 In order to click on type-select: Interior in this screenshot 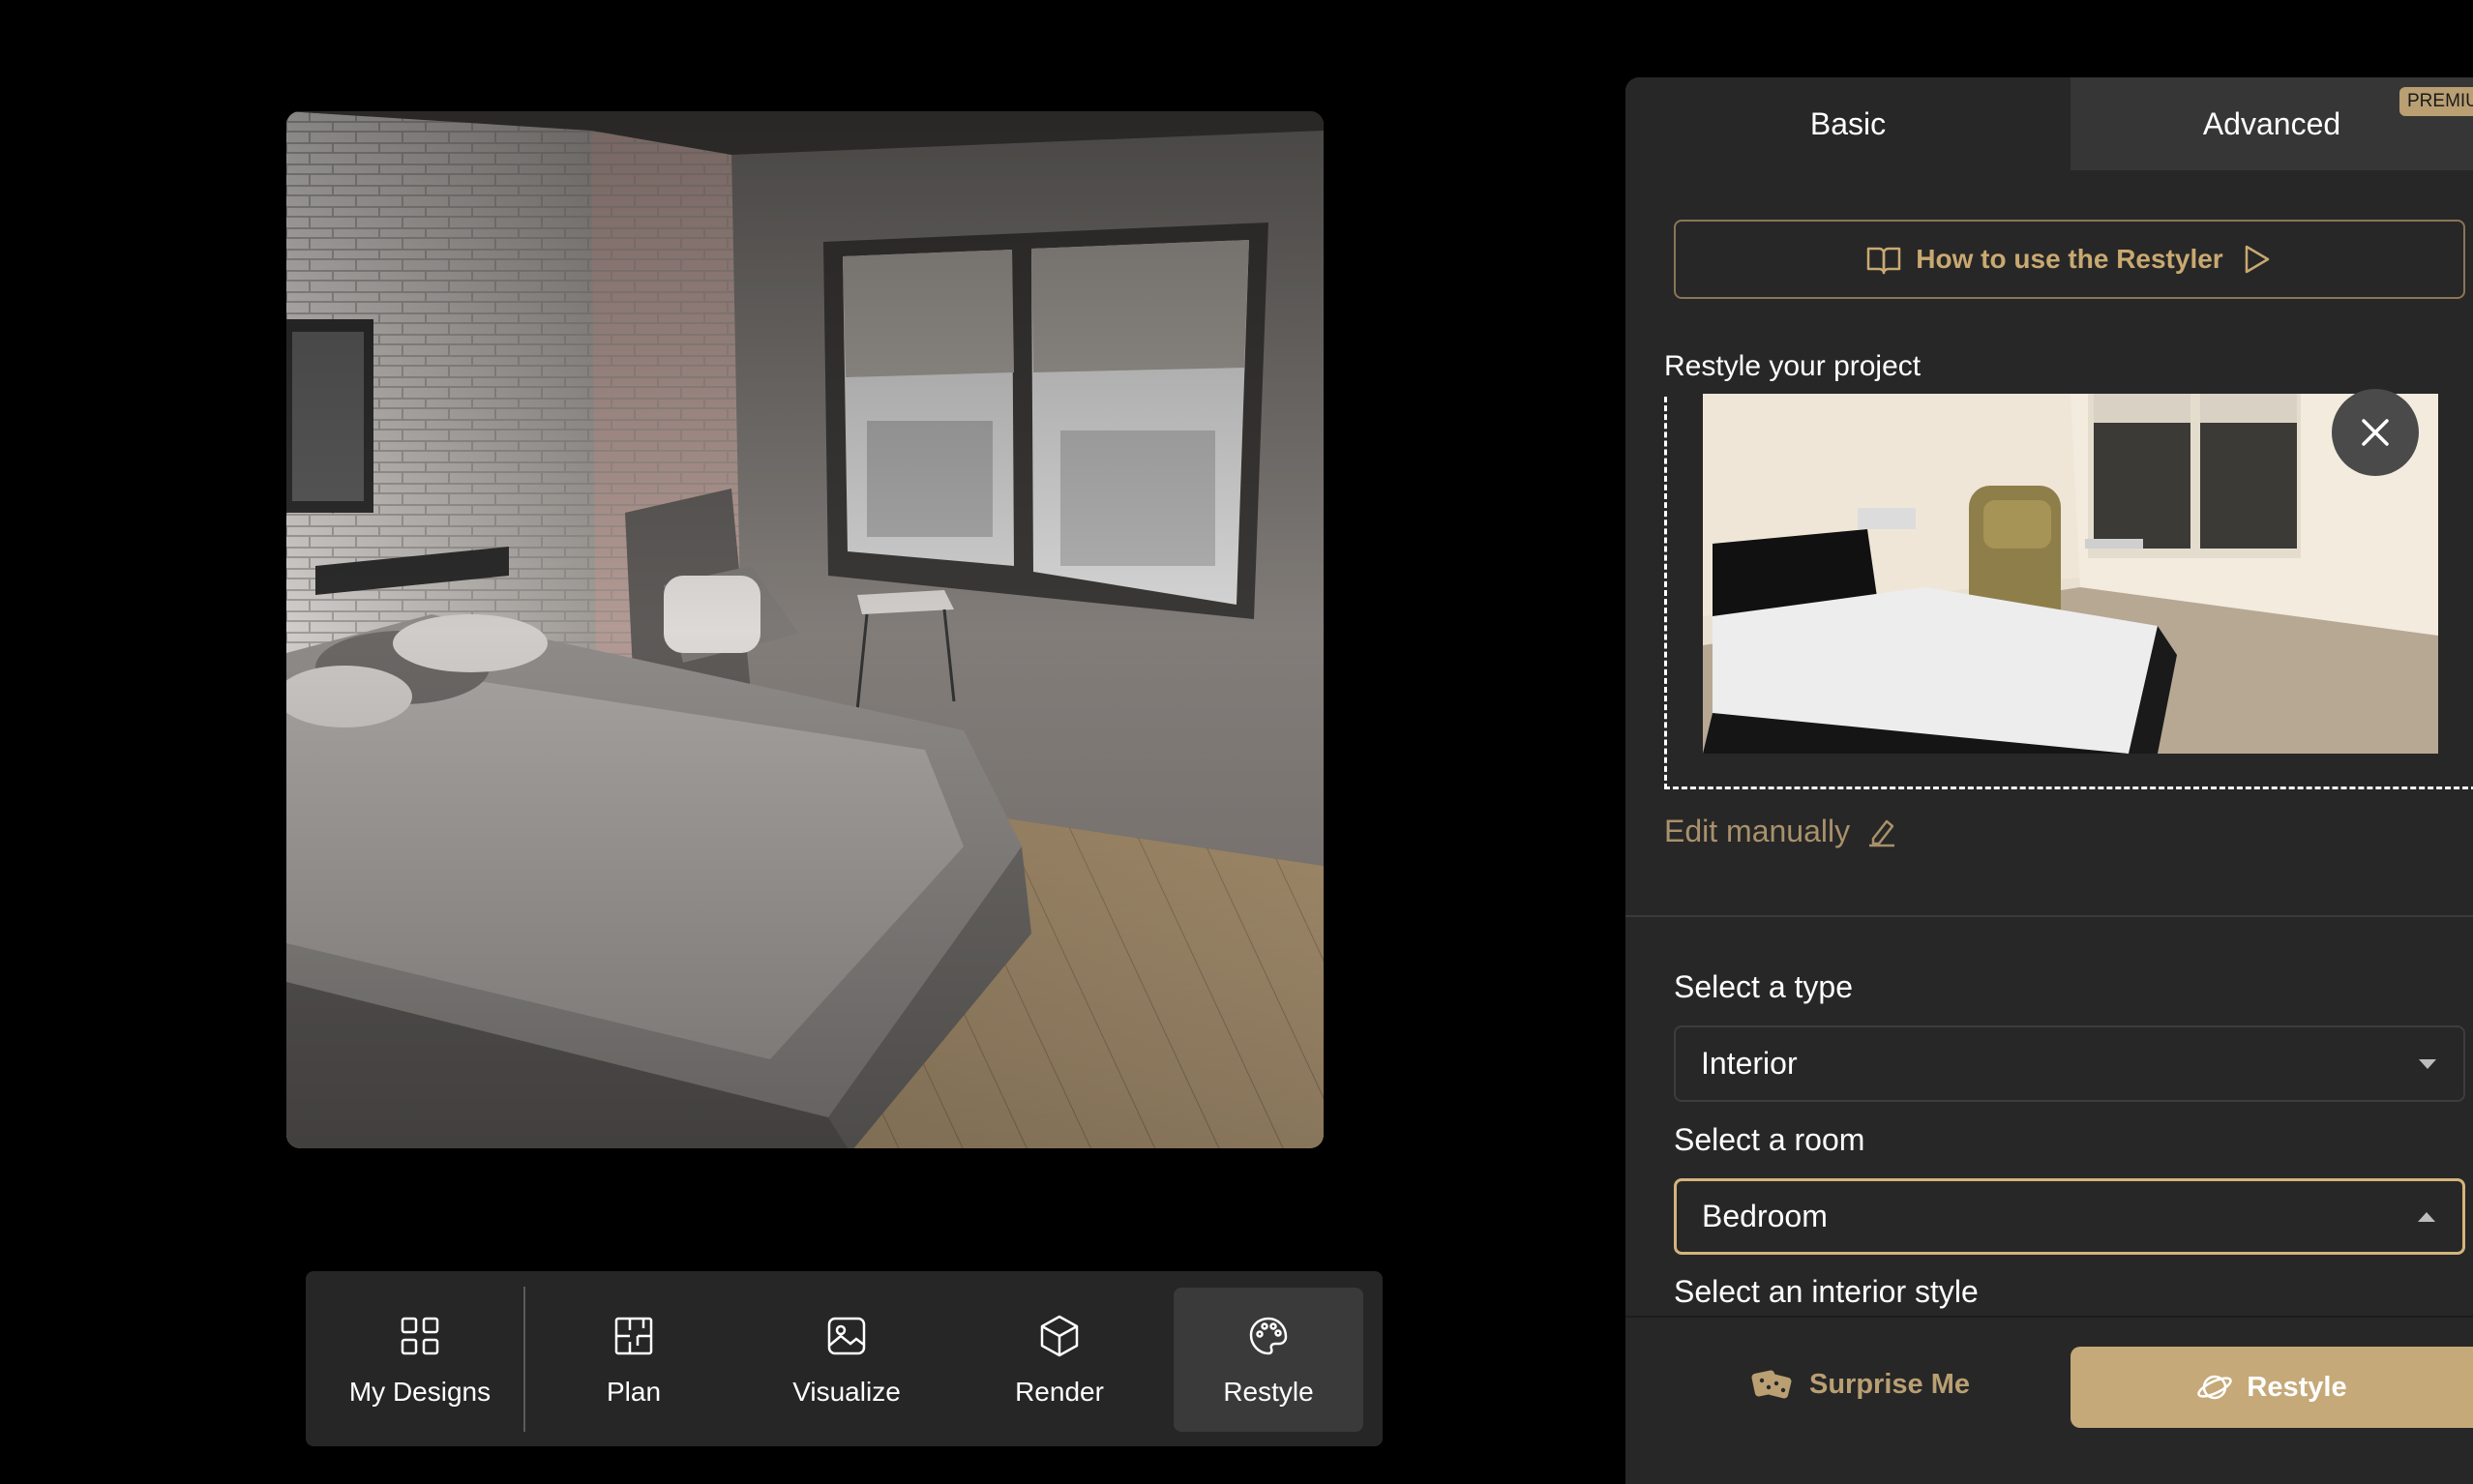, I will do `click(2069, 1063)`.